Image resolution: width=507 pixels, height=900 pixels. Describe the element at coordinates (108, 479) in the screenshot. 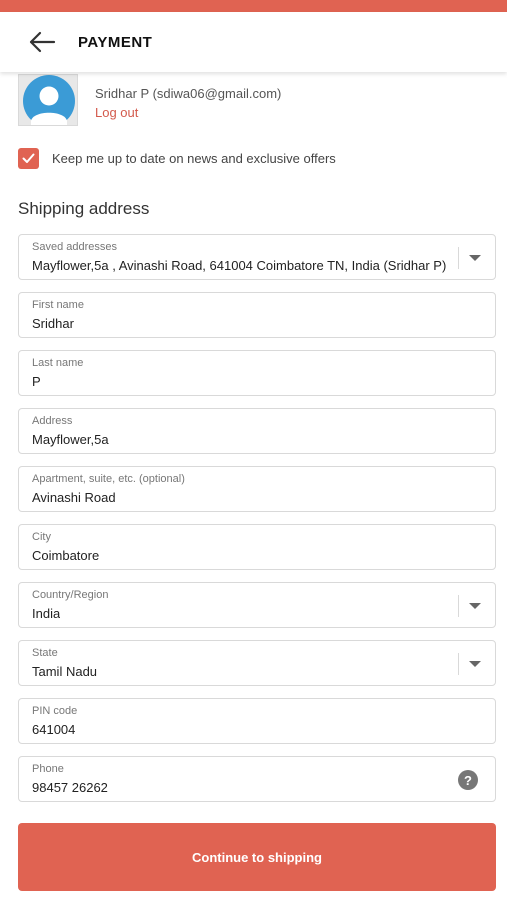

I see `field-label: Apartment, suite, etc. (optional)` at that location.